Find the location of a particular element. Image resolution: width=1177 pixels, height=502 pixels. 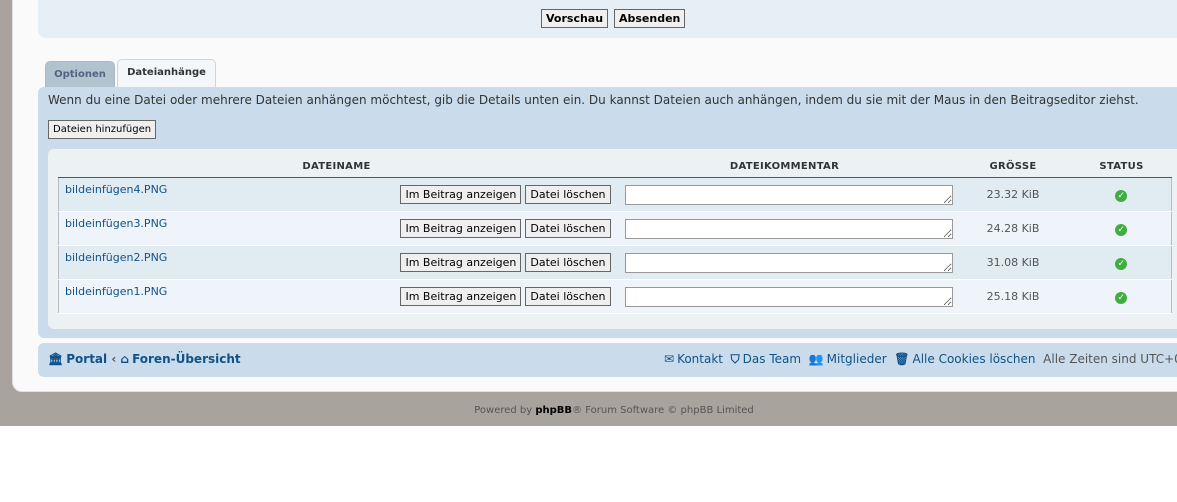

team-link: Das Team is located at coordinates (772, 359).